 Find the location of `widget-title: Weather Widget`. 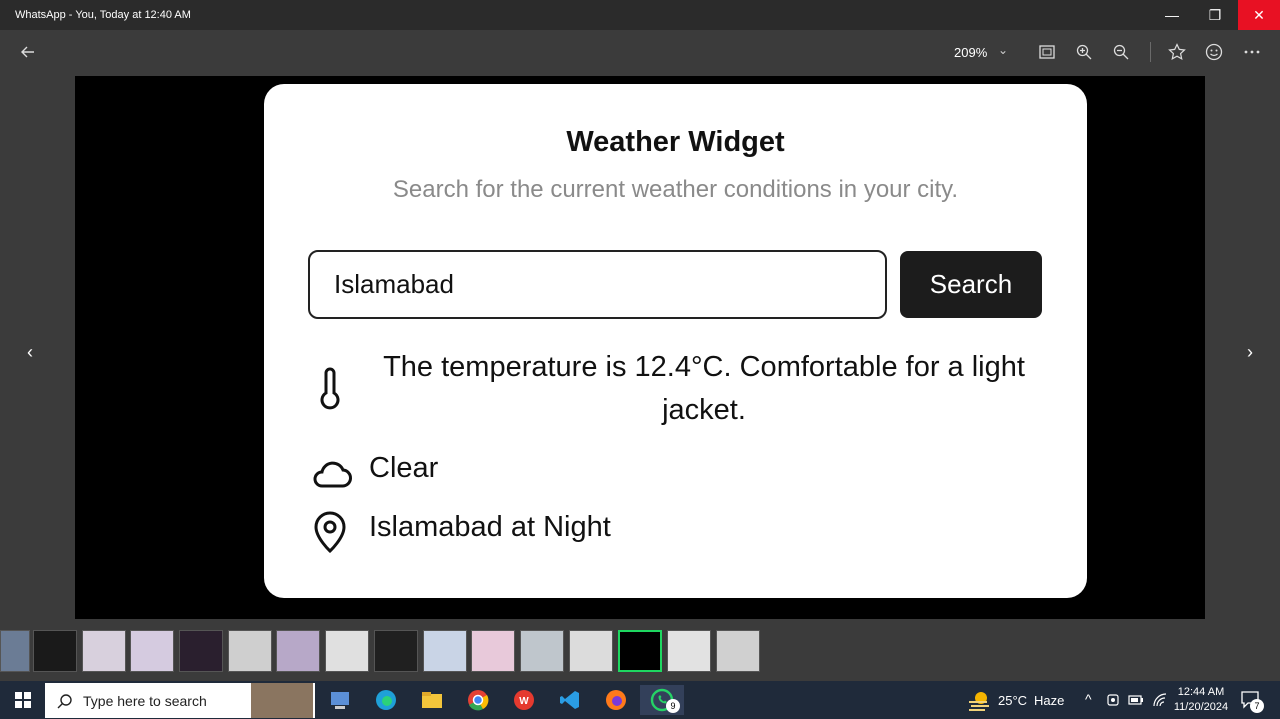

widget-title: Weather Widget is located at coordinates (675, 142).